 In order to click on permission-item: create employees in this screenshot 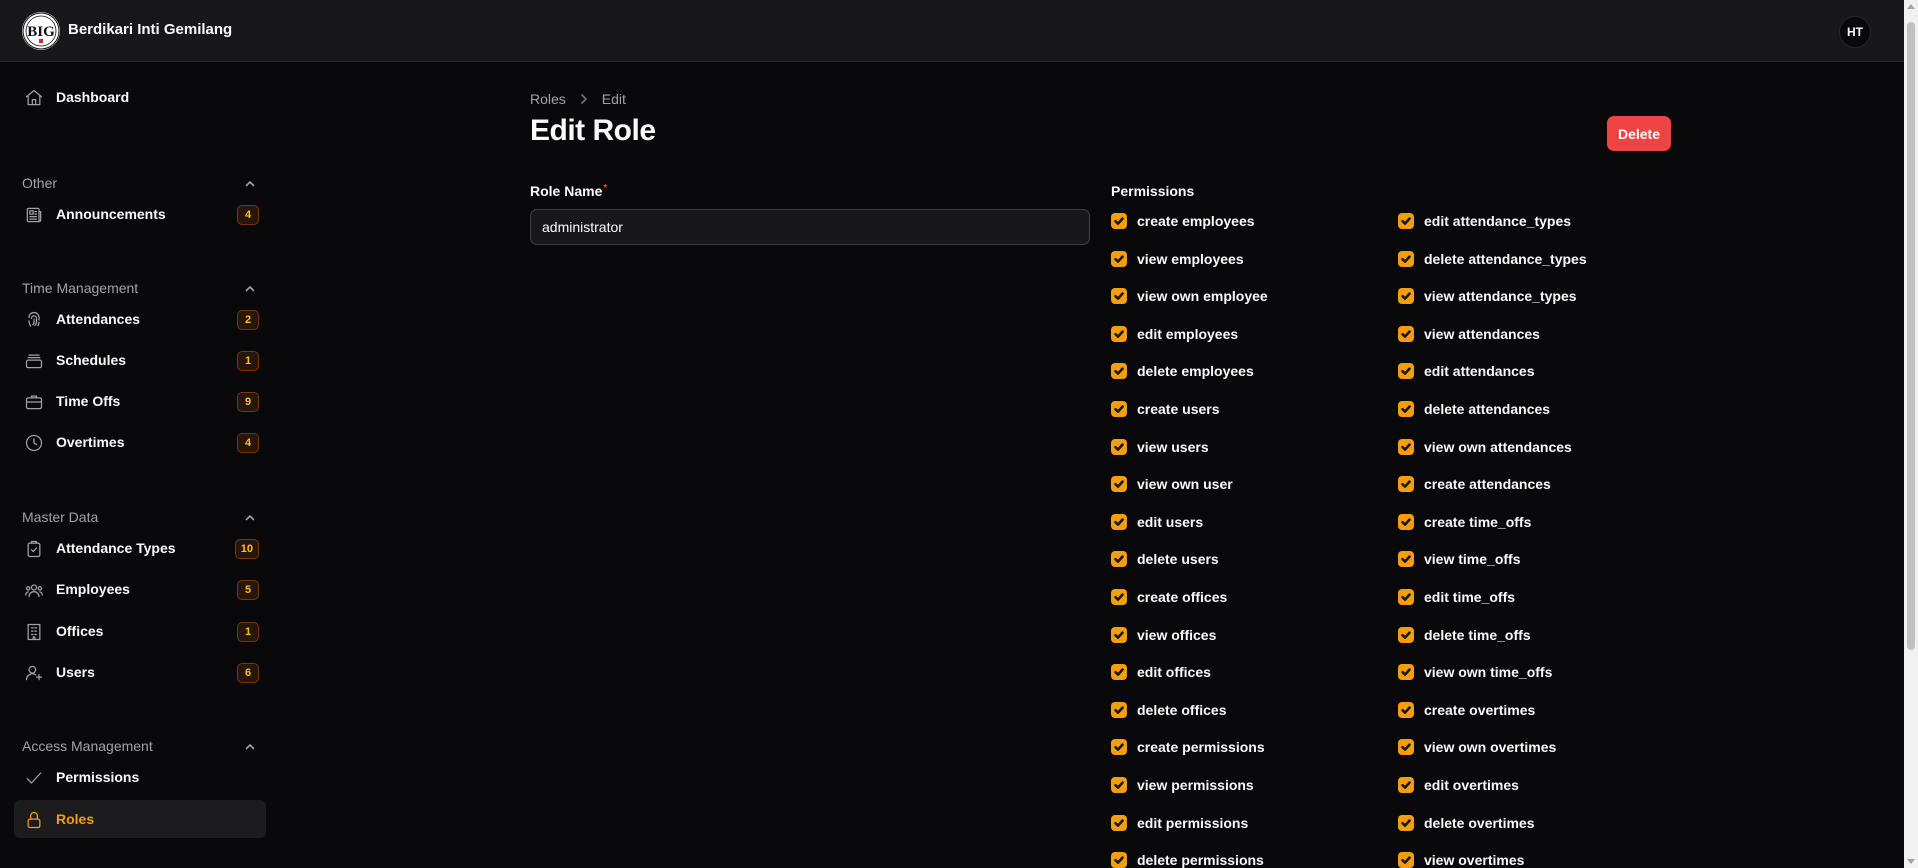, I will do `click(1241, 221)`.